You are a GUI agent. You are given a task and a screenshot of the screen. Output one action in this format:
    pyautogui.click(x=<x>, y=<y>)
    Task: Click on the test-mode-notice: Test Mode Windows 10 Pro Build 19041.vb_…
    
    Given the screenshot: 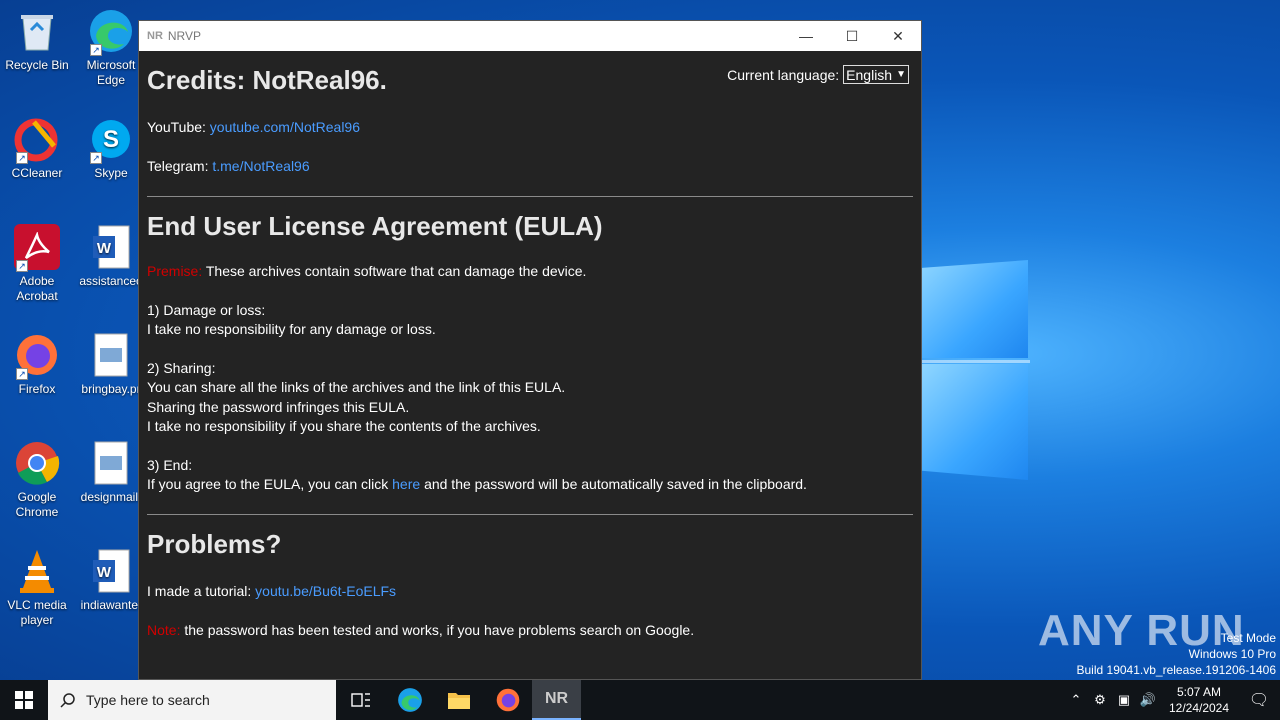 What is the action you would take?
    pyautogui.click(x=1176, y=654)
    